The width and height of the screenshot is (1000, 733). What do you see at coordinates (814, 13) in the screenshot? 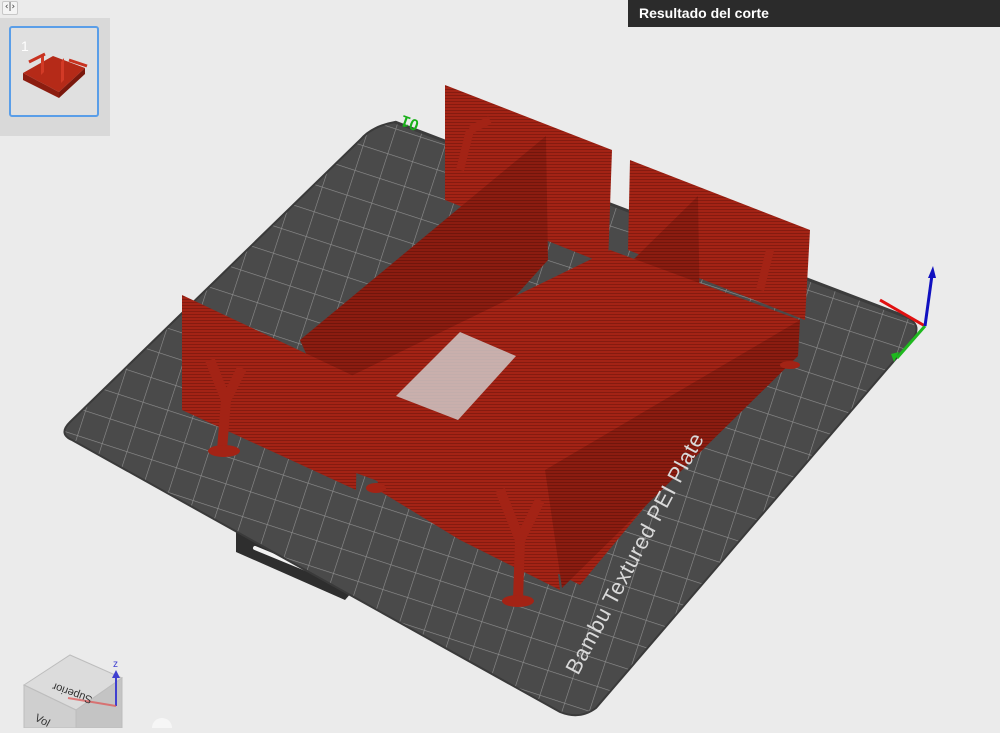
I see `slice-result-header: Resultado del corte` at bounding box center [814, 13].